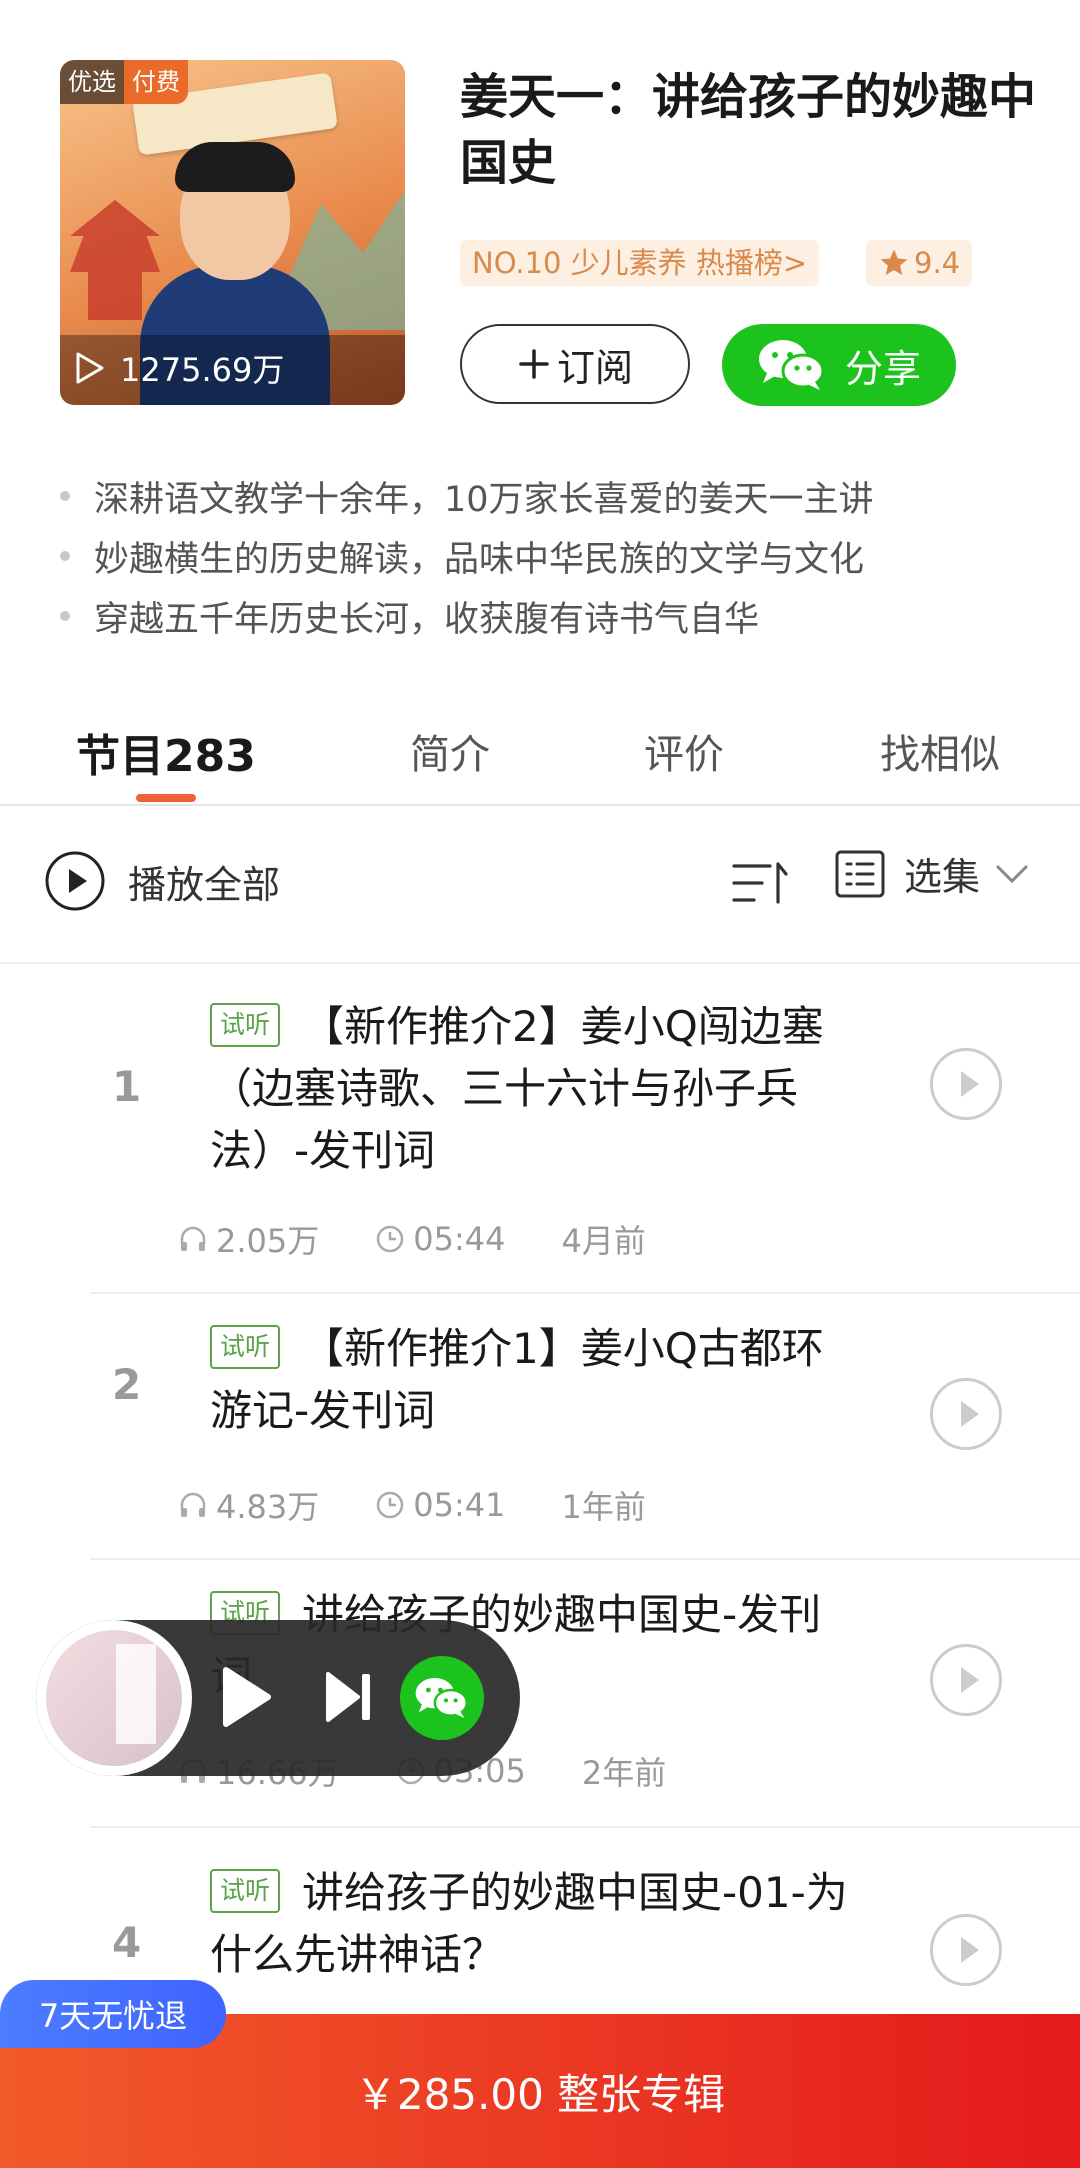 This screenshot has width=1080, height=2168. Describe the element at coordinates (127, 1942) in the screenshot. I see `episode-number: 4` at that location.